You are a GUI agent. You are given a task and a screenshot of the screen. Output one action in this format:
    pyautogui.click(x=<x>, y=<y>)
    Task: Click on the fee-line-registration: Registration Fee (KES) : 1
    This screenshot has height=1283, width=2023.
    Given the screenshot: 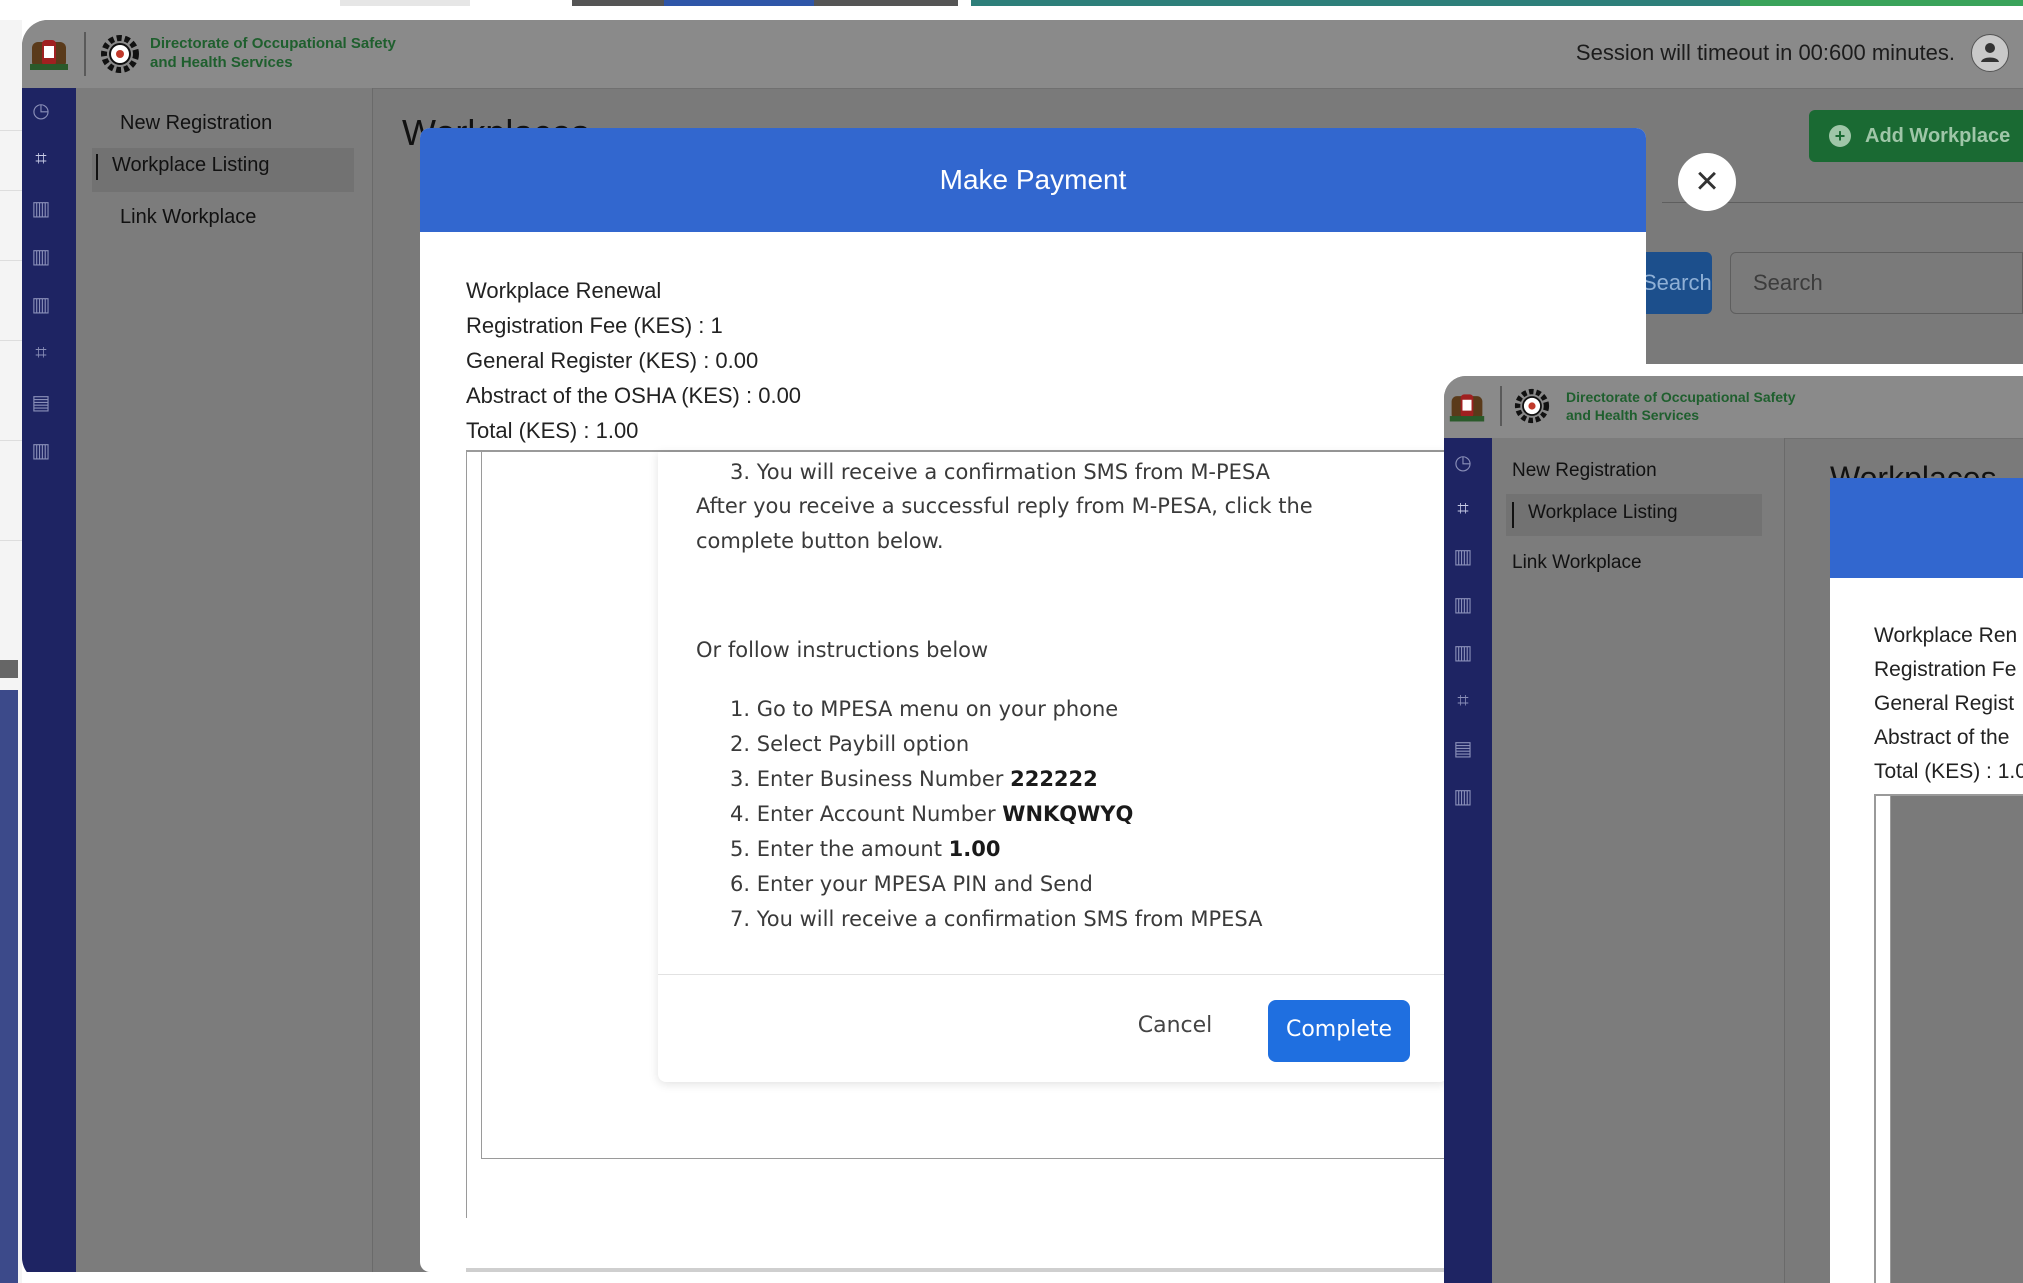 What is the action you would take?
    pyautogui.click(x=594, y=325)
    